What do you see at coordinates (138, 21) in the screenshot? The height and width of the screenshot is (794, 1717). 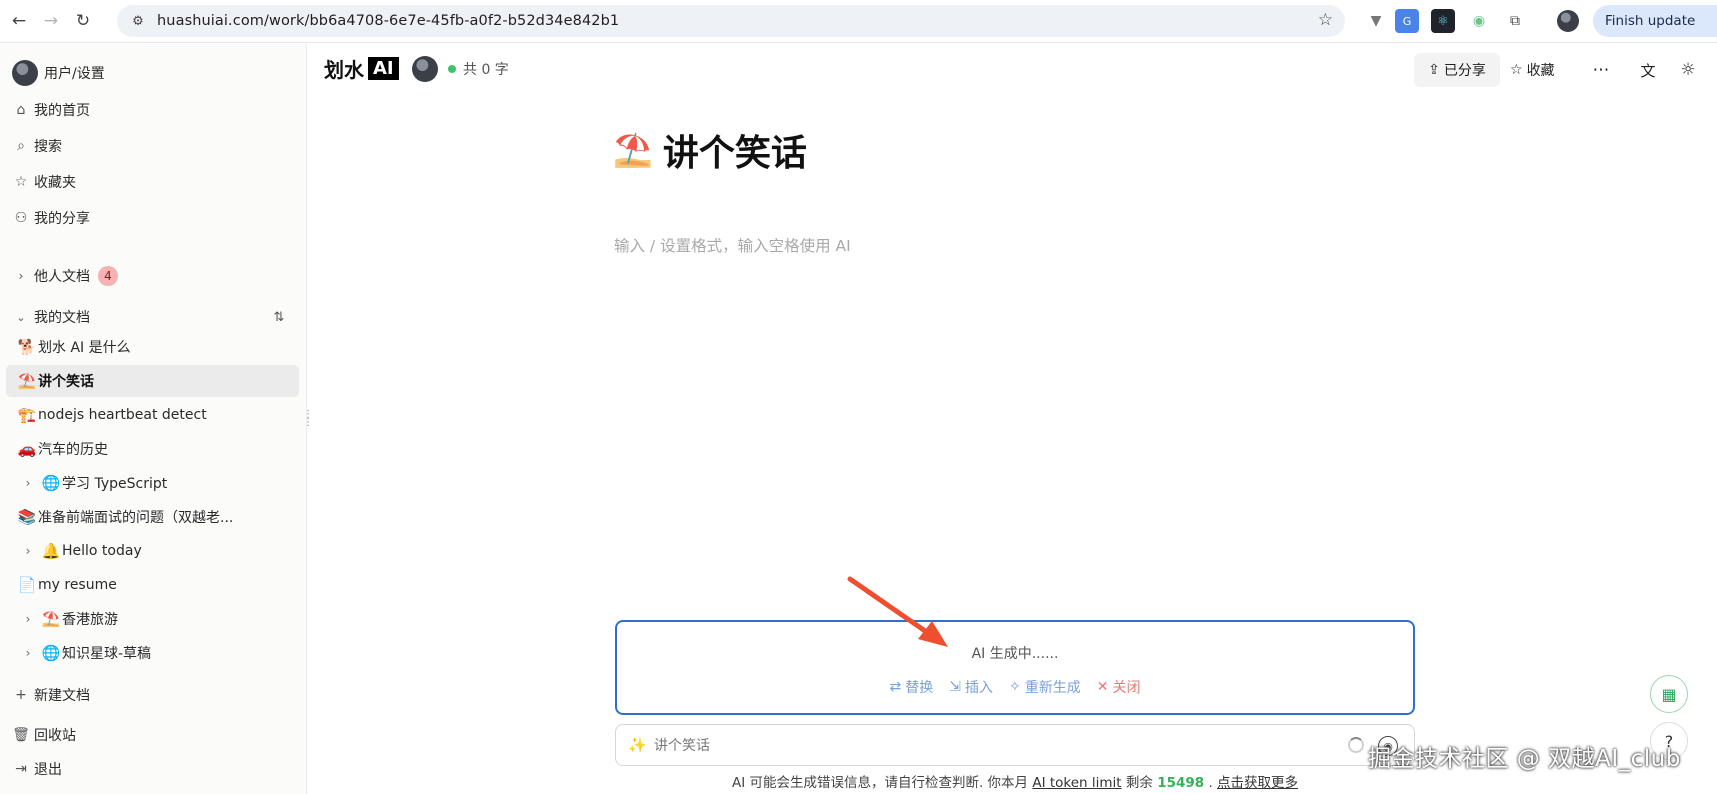 I see `site-settings-icon: ⚙` at bounding box center [138, 21].